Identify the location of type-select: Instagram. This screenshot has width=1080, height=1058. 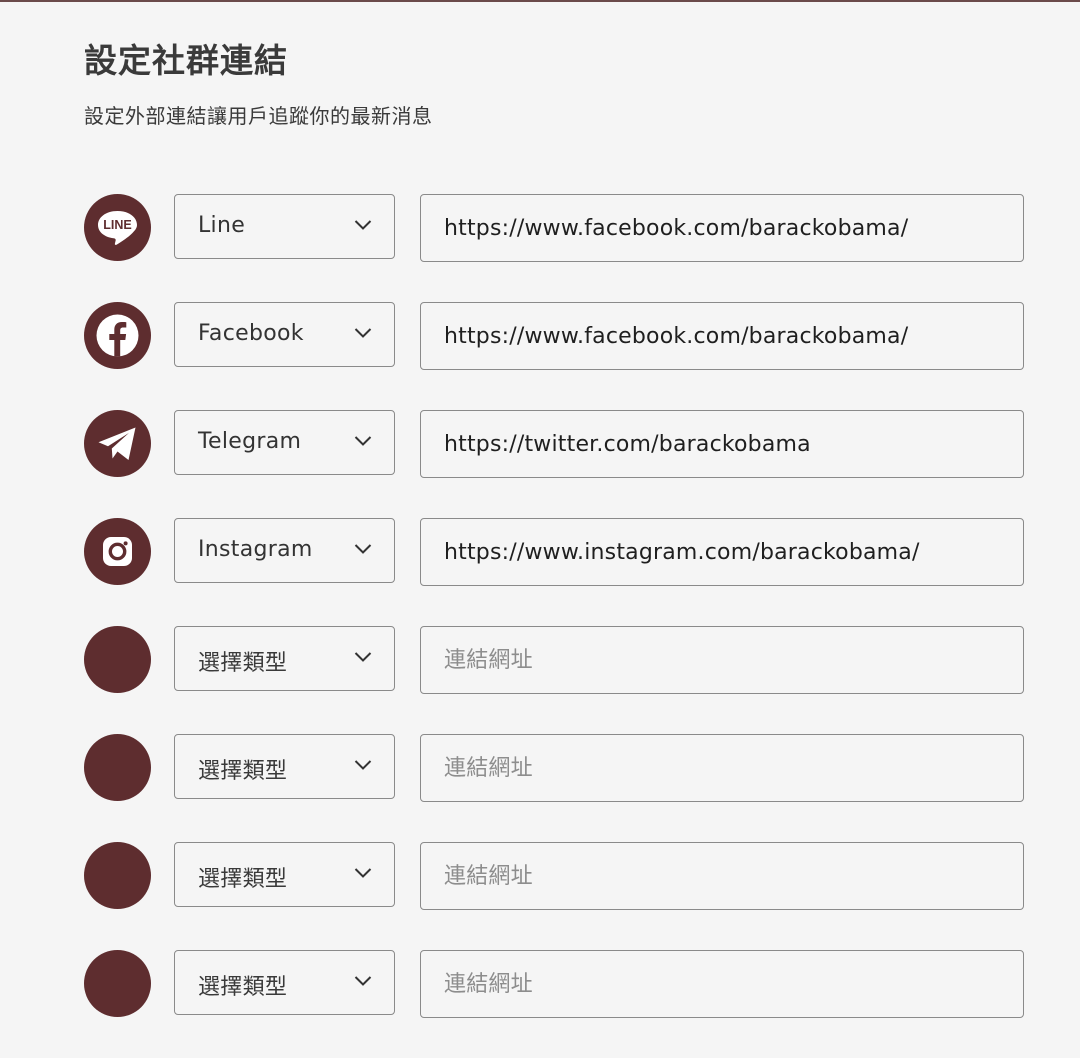
(284, 550).